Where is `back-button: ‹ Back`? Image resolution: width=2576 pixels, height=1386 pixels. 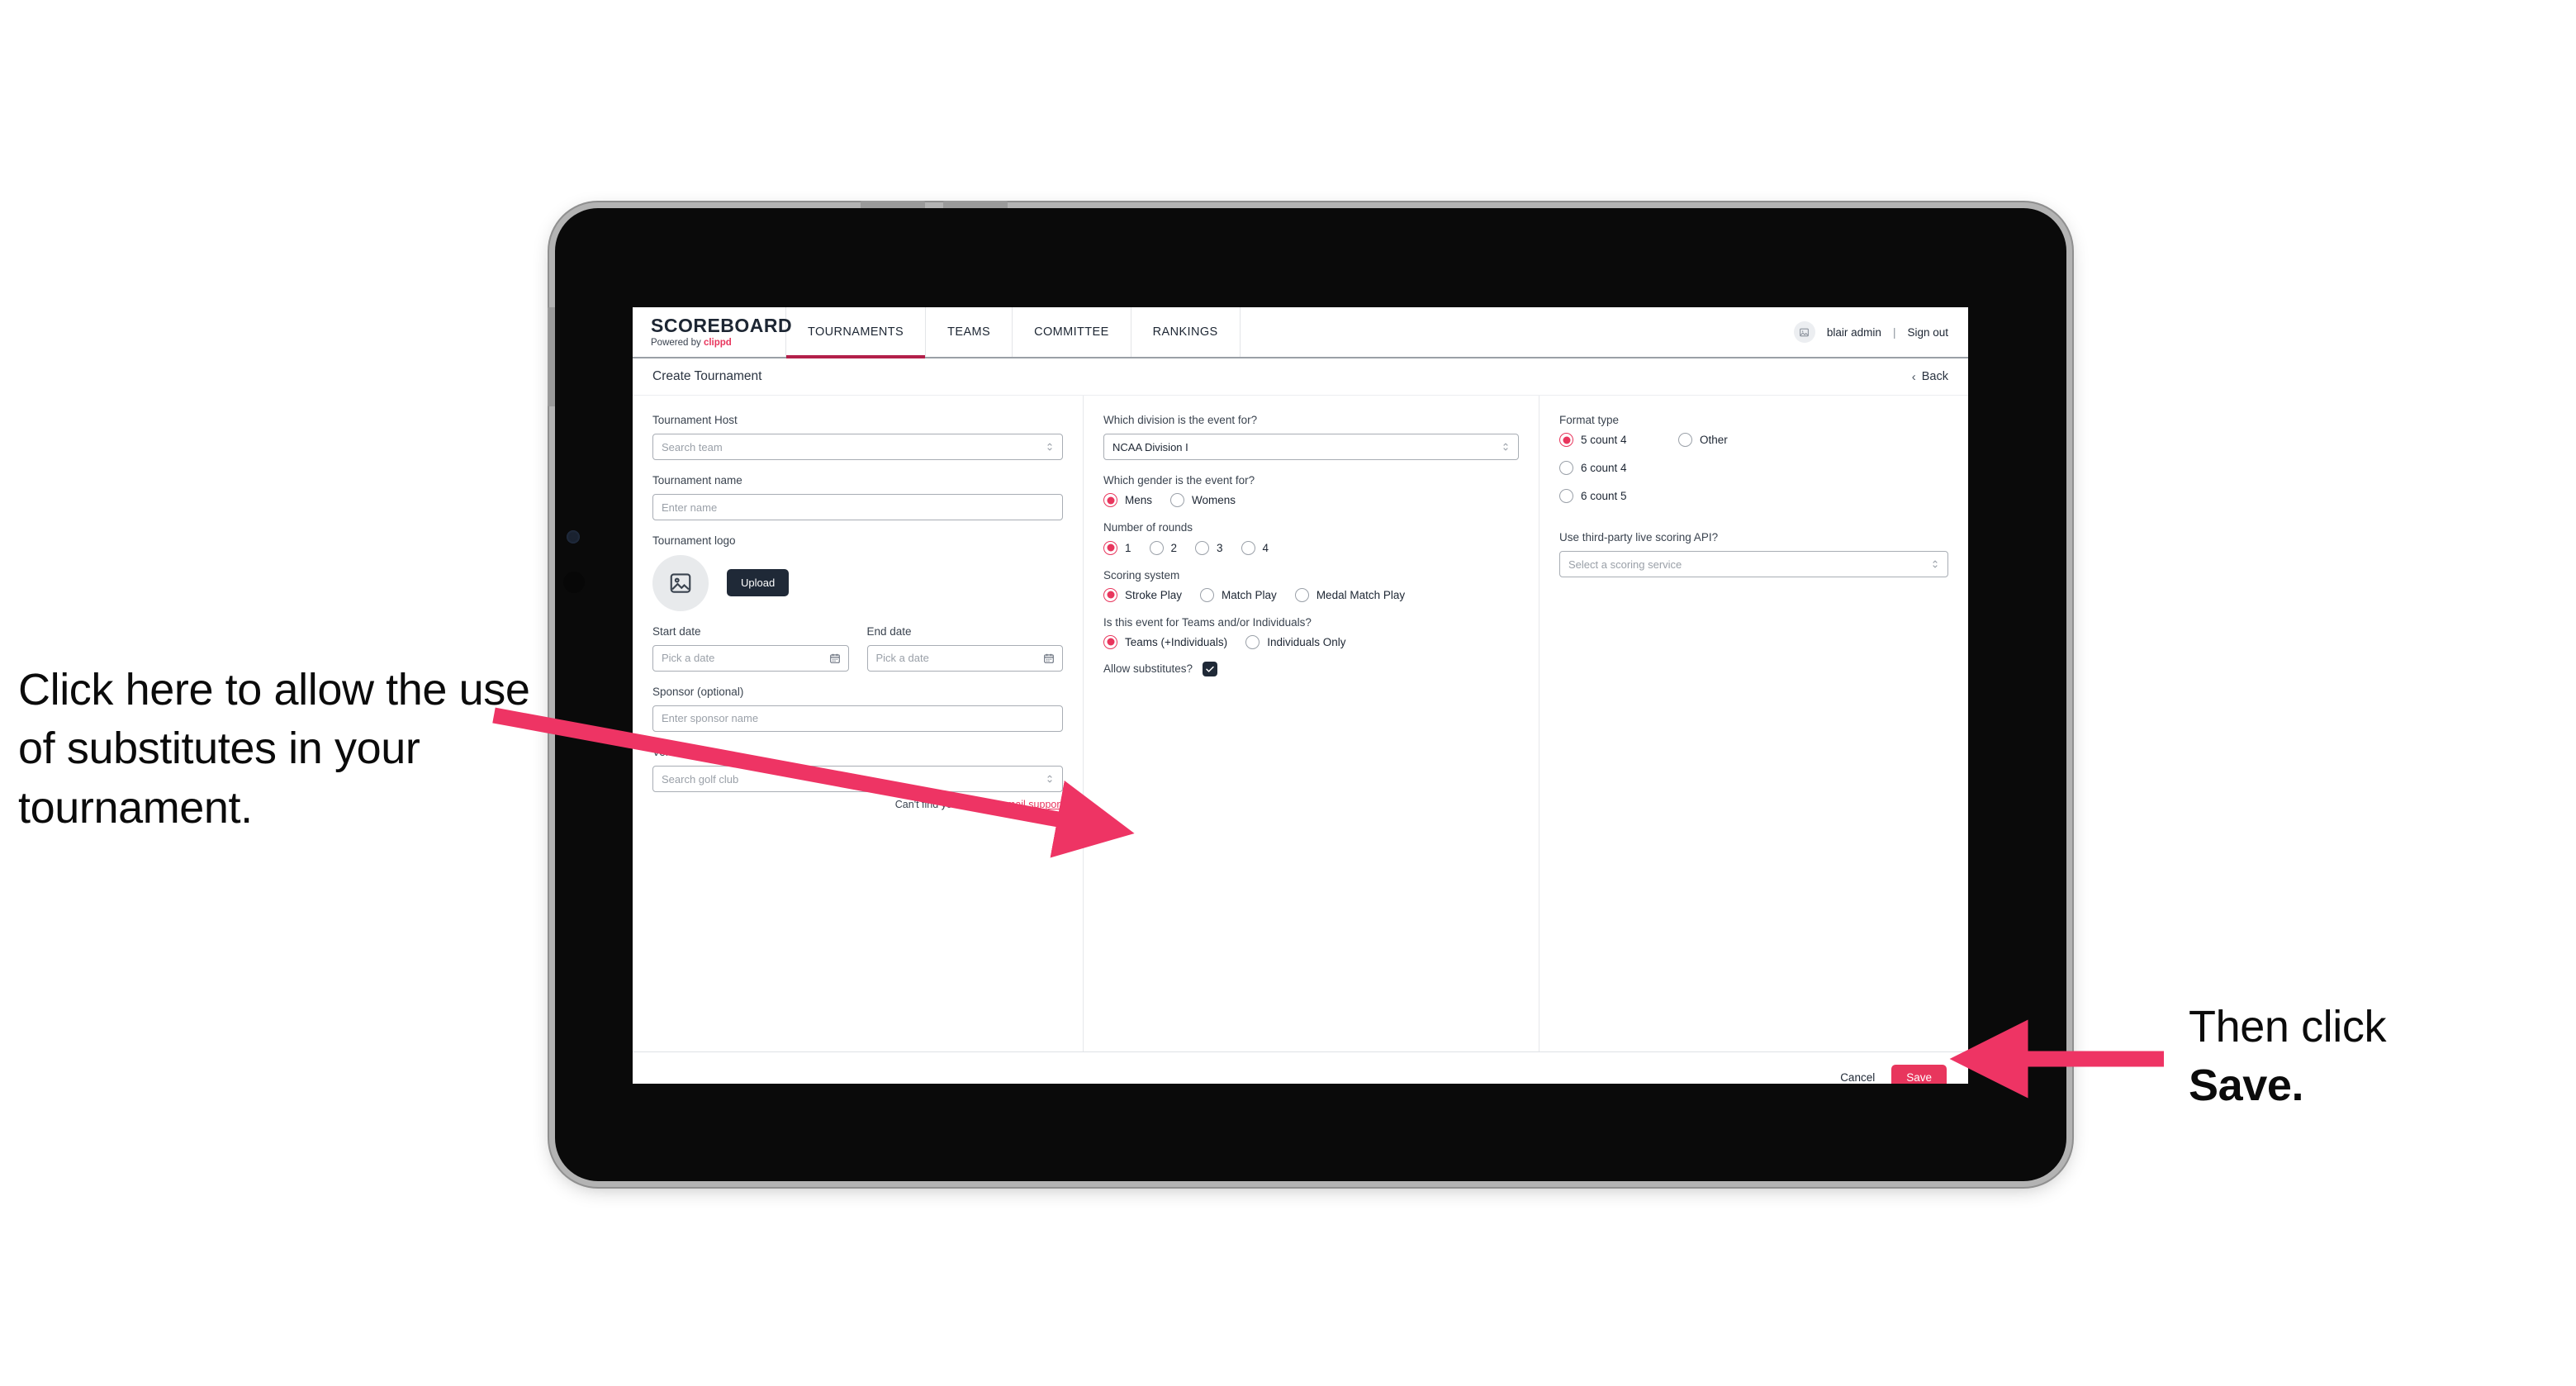
back-button: ‹ Back is located at coordinates (1930, 376).